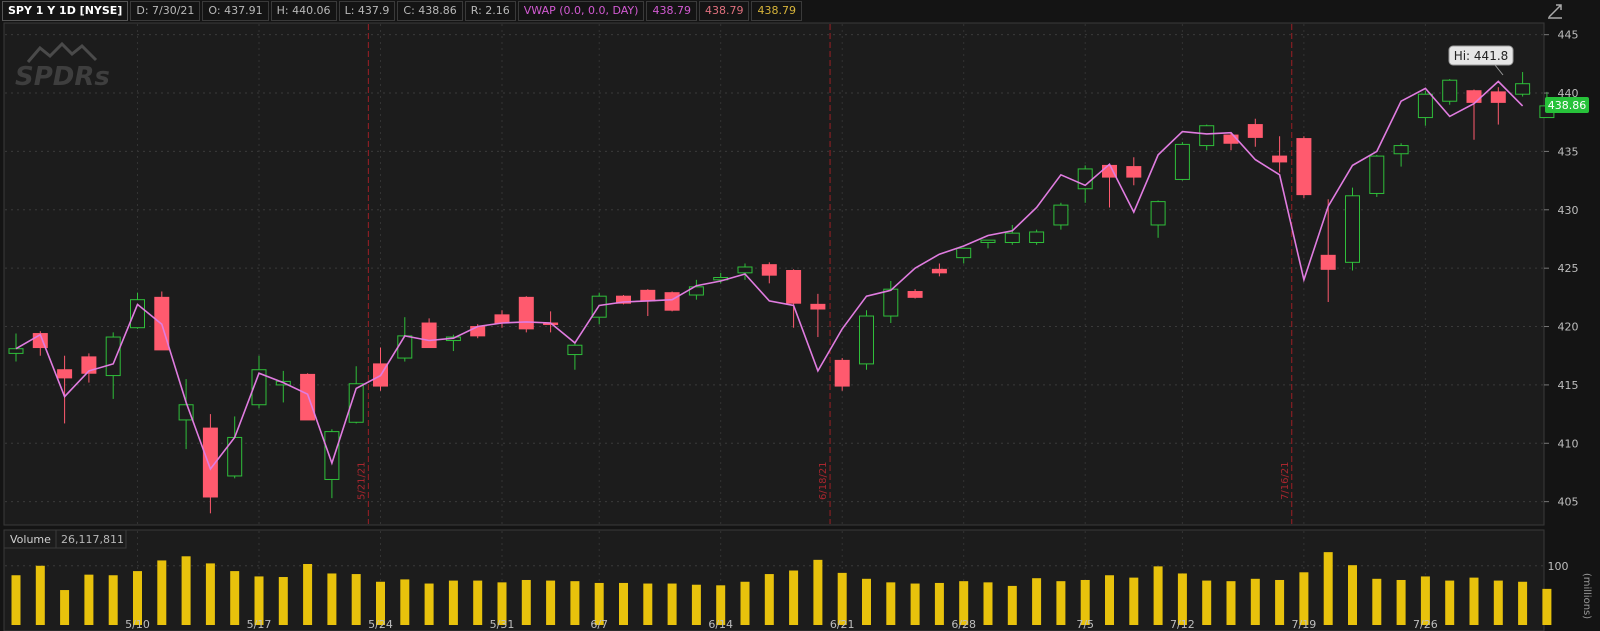 The width and height of the screenshot is (1600, 631). What do you see at coordinates (92, 539) in the screenshot?
I see `volume-value: 26,117,811` at bounding box center [92, 539].